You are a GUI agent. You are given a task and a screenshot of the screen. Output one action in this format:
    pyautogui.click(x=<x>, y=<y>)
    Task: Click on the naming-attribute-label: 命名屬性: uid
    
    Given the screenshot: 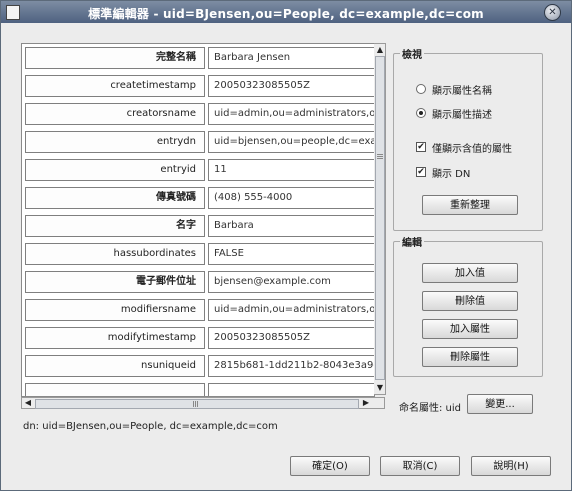 What is the action you would take?
    pyautogui.click(x=430, y=408)
    